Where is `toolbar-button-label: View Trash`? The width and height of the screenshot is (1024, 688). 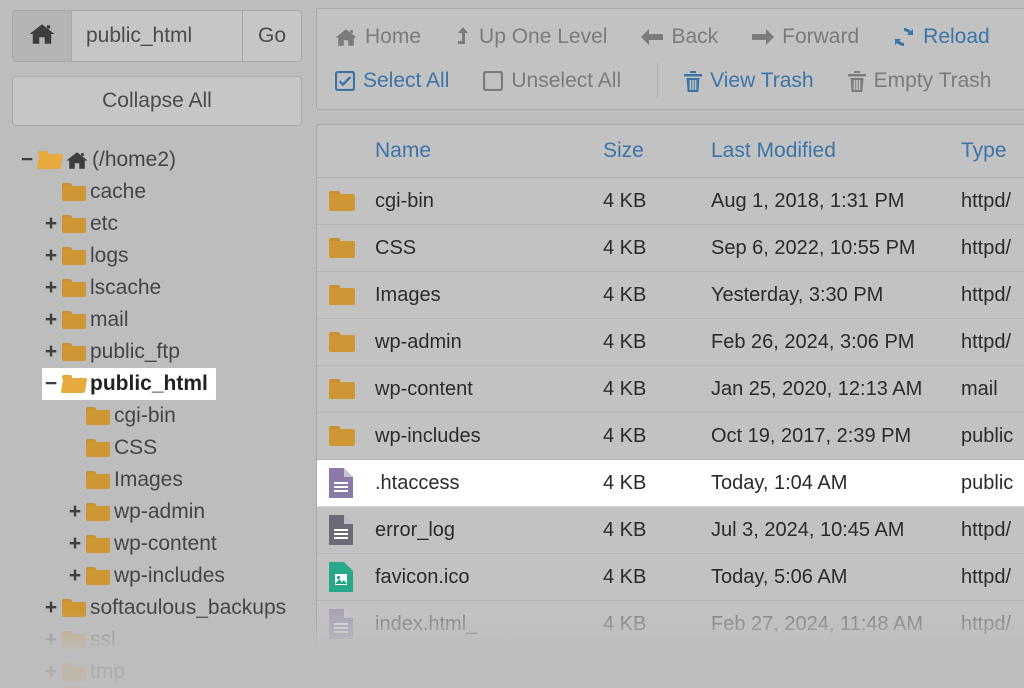
toolbar-button-label: View Trash is located at coordinates (762, 80).